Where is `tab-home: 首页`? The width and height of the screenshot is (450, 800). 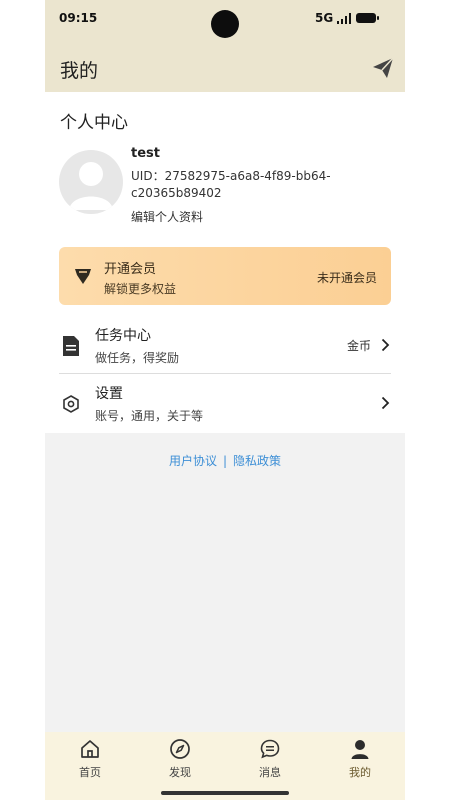
tab-home: 首页 is located at coordinates (90, 761).